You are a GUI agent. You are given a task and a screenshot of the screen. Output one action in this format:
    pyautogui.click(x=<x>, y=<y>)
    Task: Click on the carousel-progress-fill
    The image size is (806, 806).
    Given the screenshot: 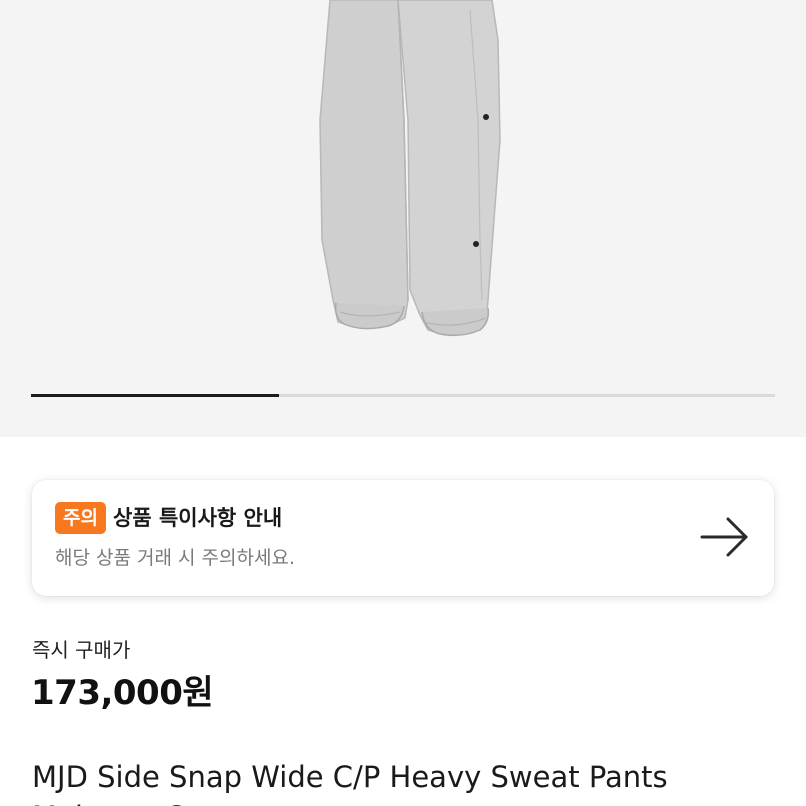 What is the action you would take?
    pyautogui.click(x=155, y=395)
    